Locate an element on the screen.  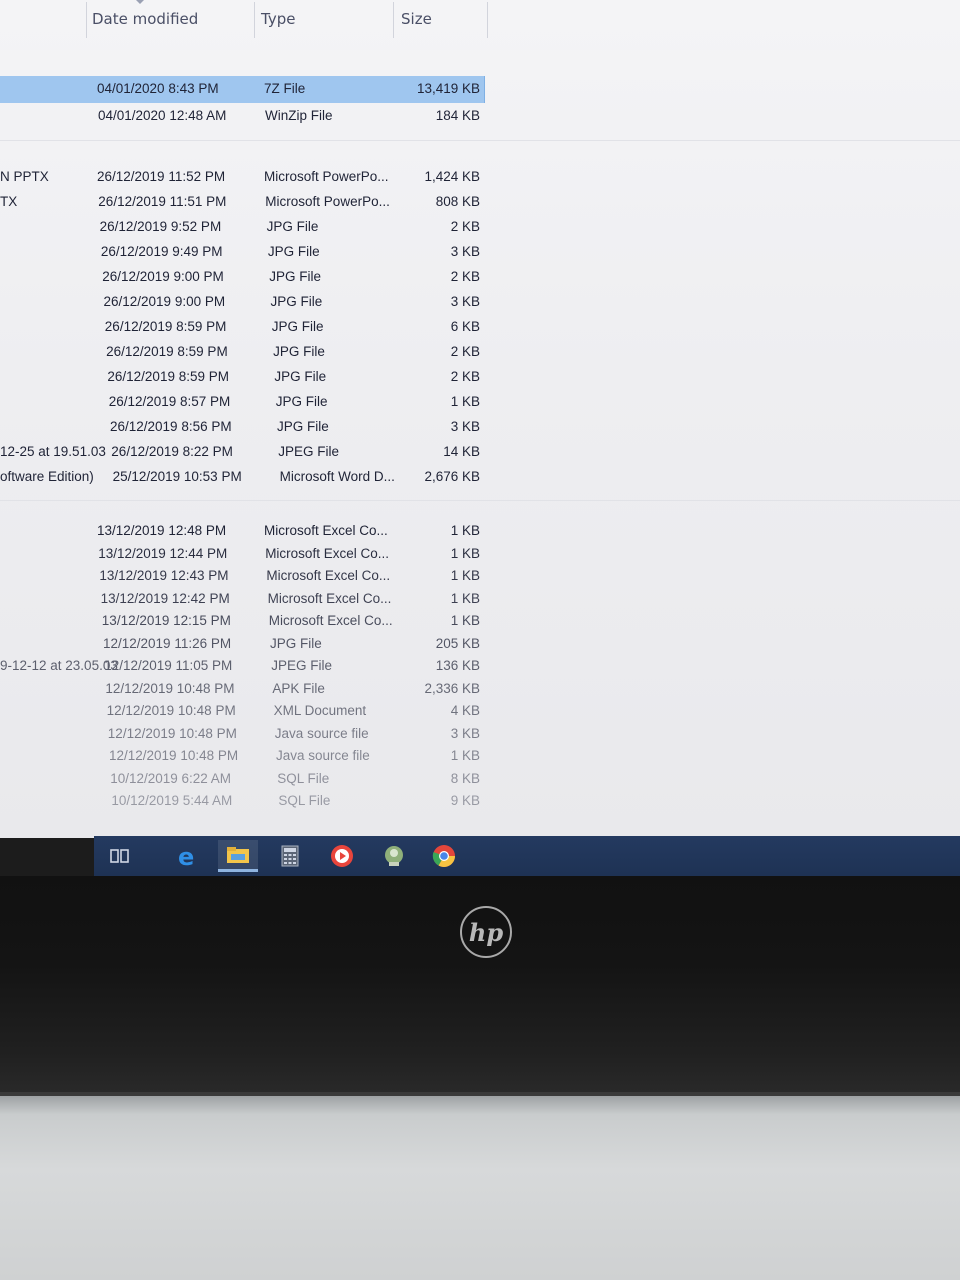
file-row: 26/12/2019 9:00 PM JPG File 2 KB is located at coordinates (480, 277).